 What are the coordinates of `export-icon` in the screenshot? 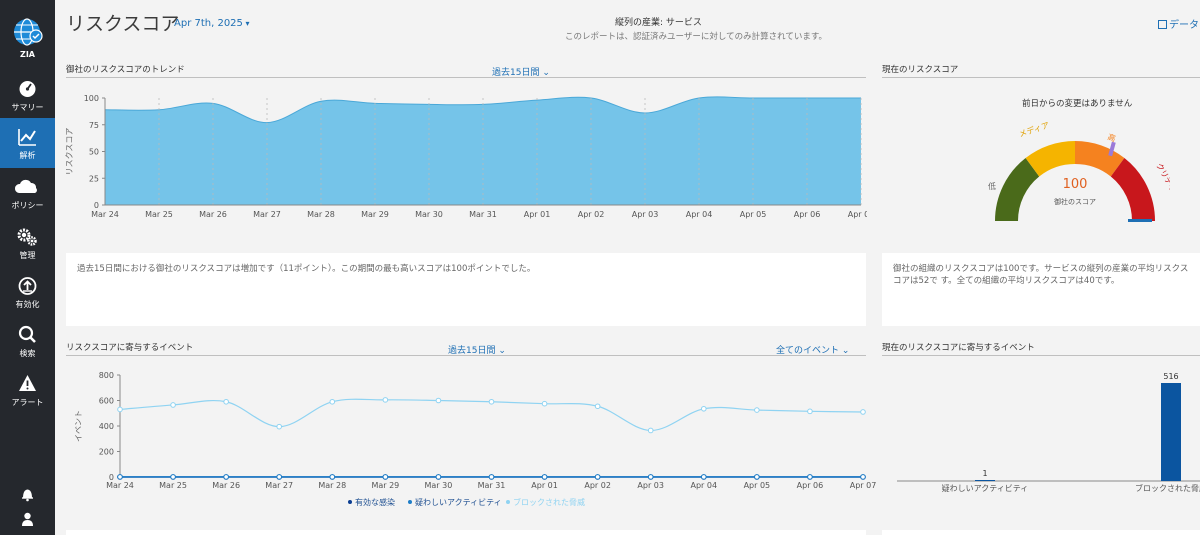 It's located at (1162, 24).